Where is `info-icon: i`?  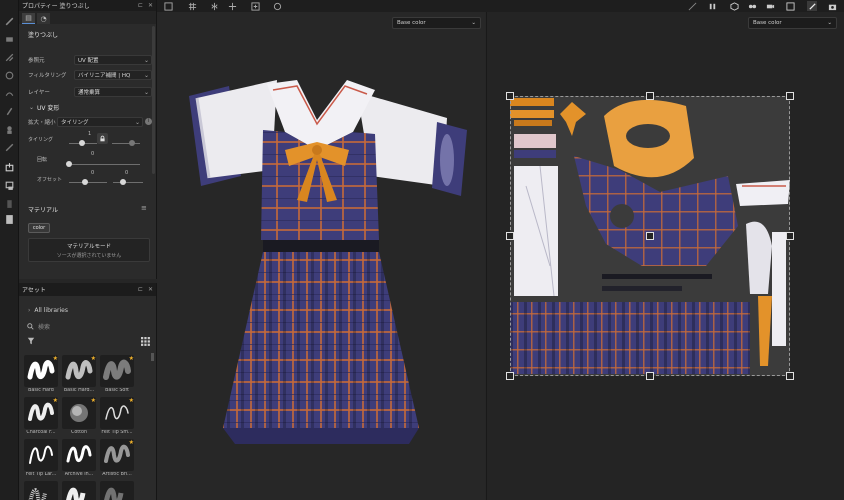
info-icon: i is located at coordinates (148, 121).